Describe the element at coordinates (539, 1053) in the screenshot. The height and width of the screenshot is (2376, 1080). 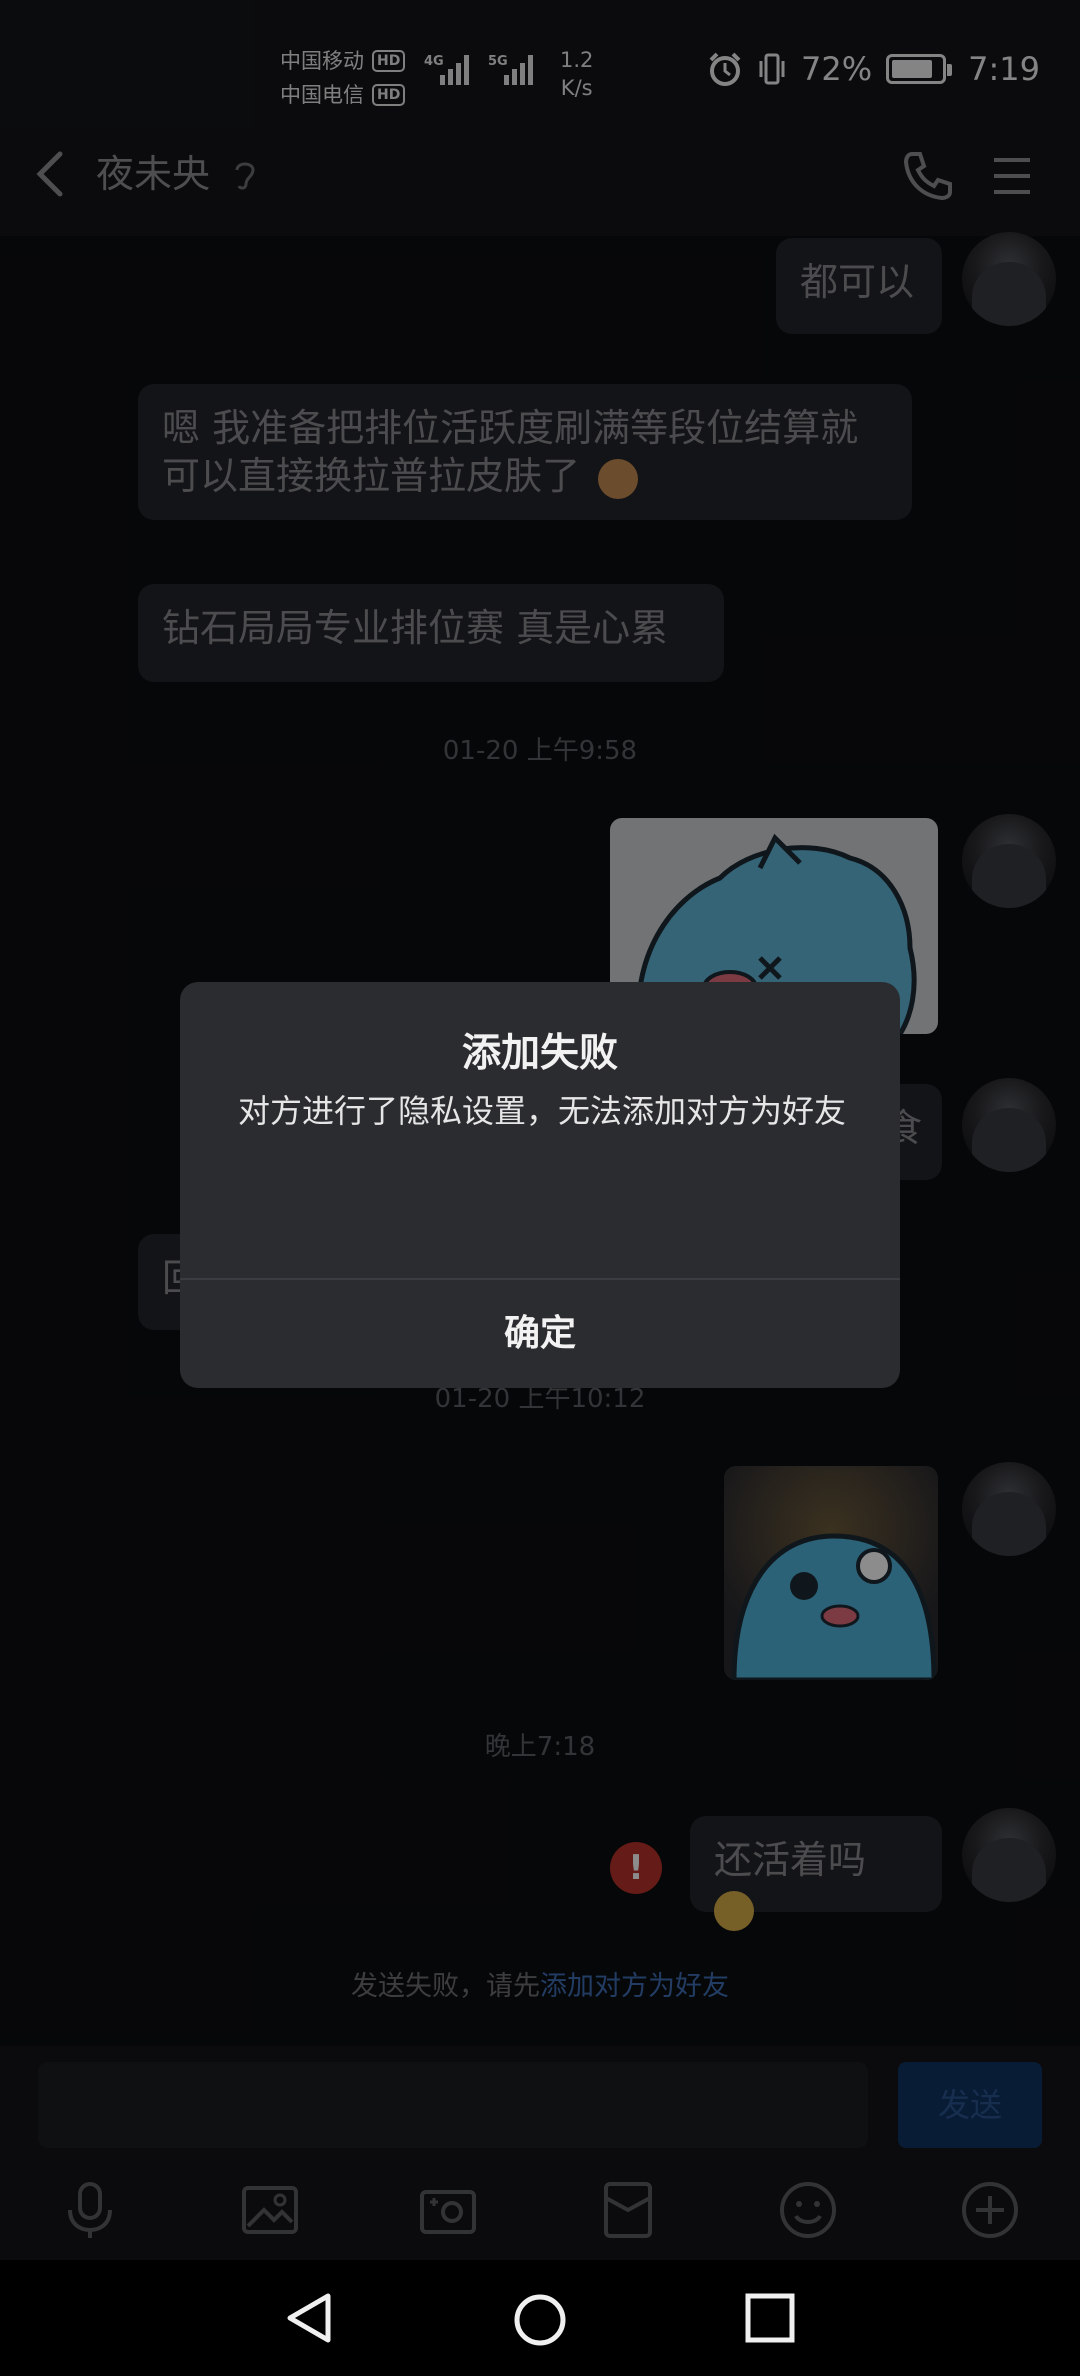
I see `dialog-title: 添加失败` at that location.